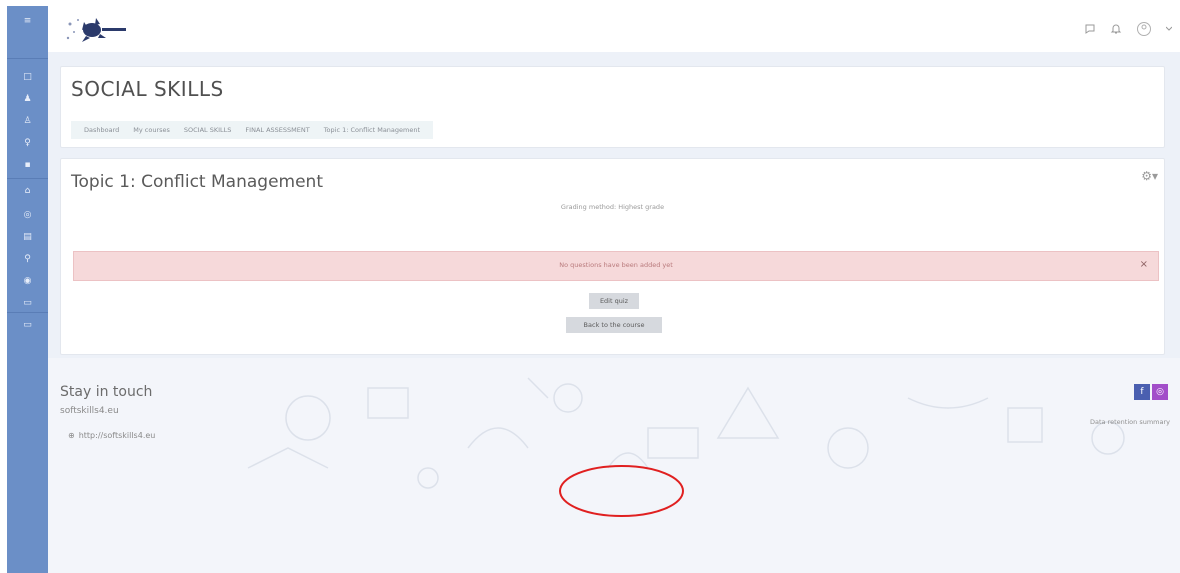 The height and width of the screenshot is (573, 1180). What do you see at coordinates (27, 259) in the screenshot?
I see `sidebar-item-tag-icon: ⚲` at bounding box center [27, 259].